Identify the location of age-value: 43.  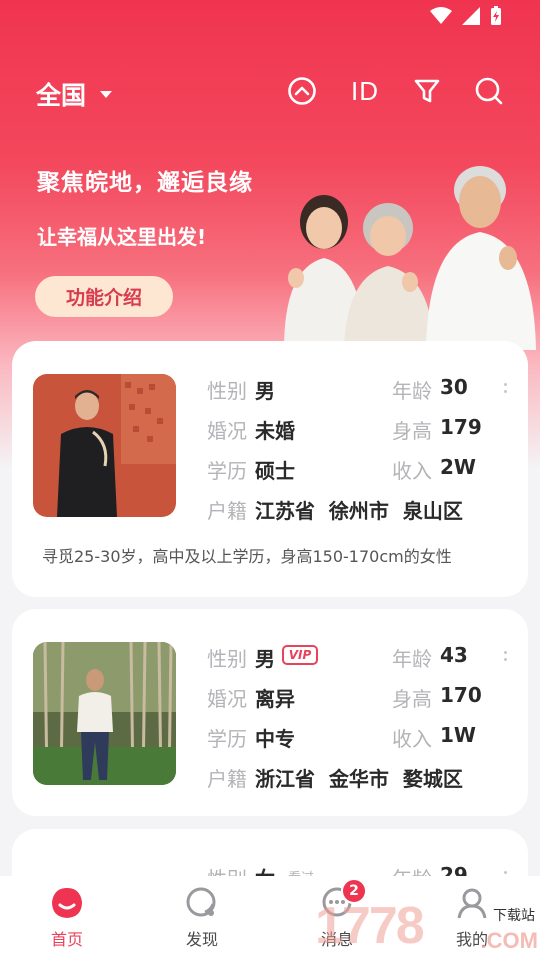
(454, 655).